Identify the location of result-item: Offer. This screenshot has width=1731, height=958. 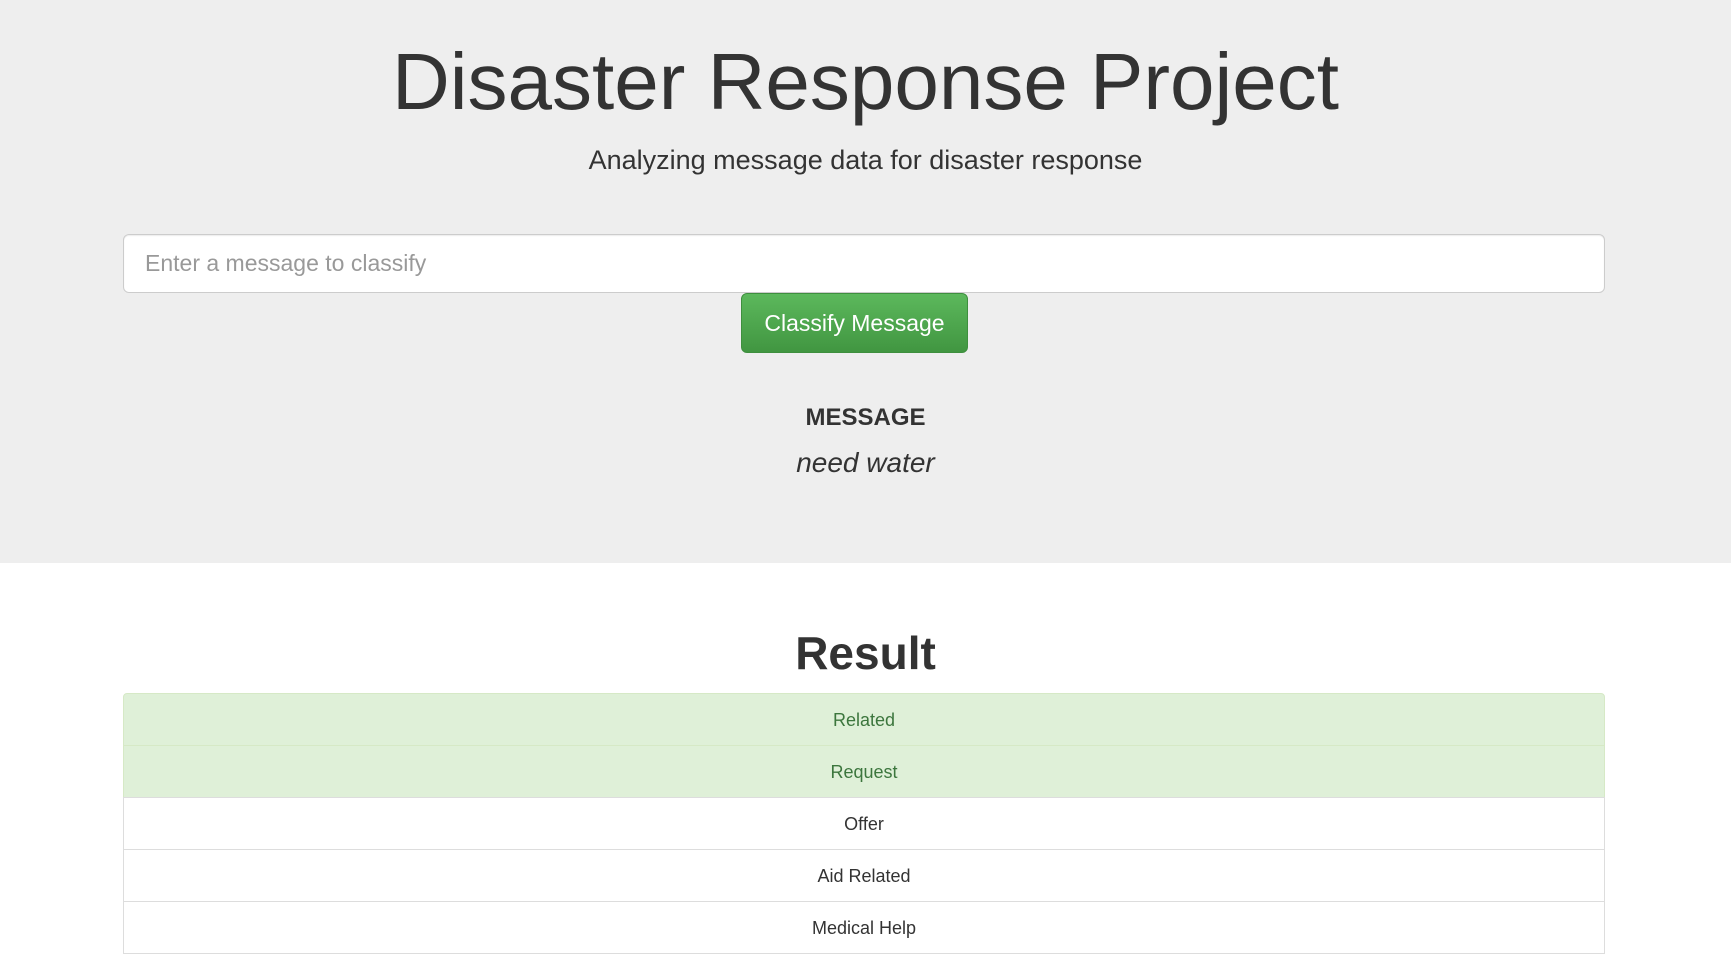
(864, 823).